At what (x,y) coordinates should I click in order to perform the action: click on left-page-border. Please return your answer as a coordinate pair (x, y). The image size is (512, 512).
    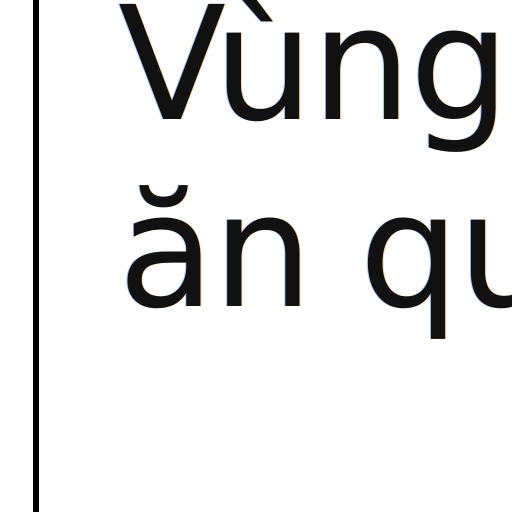
    Looking at the image, I should click on (36, 256).